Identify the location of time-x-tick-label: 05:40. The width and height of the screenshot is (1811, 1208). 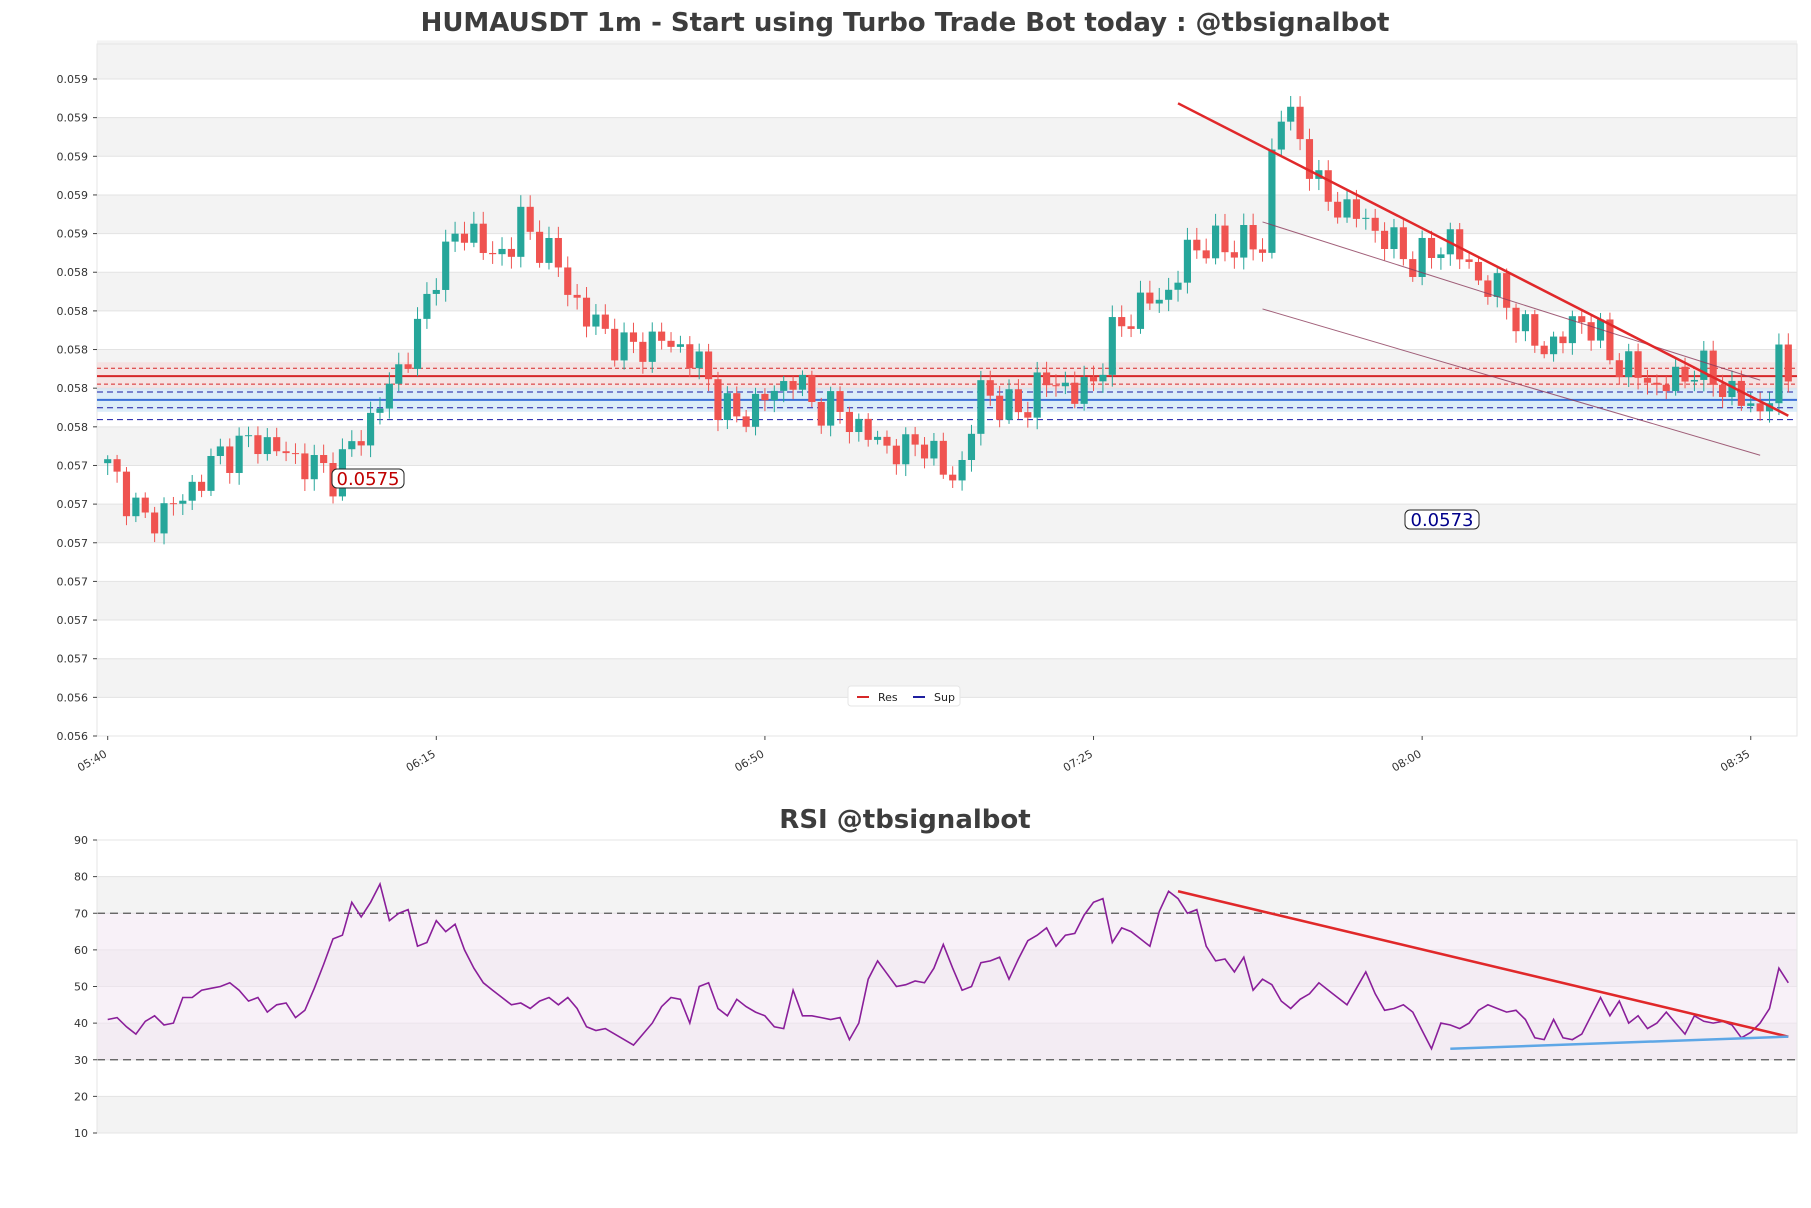
(92, 760).